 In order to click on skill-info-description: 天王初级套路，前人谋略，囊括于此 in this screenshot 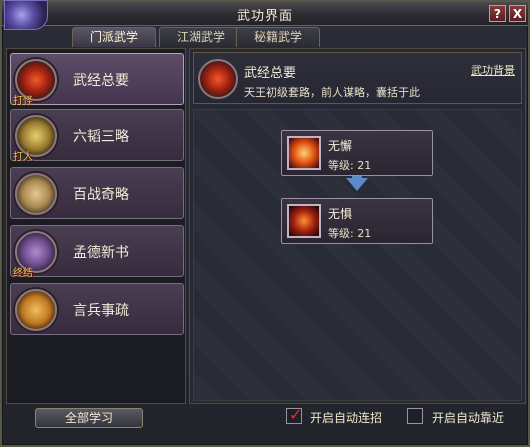, I will do `click(332, 92)`.